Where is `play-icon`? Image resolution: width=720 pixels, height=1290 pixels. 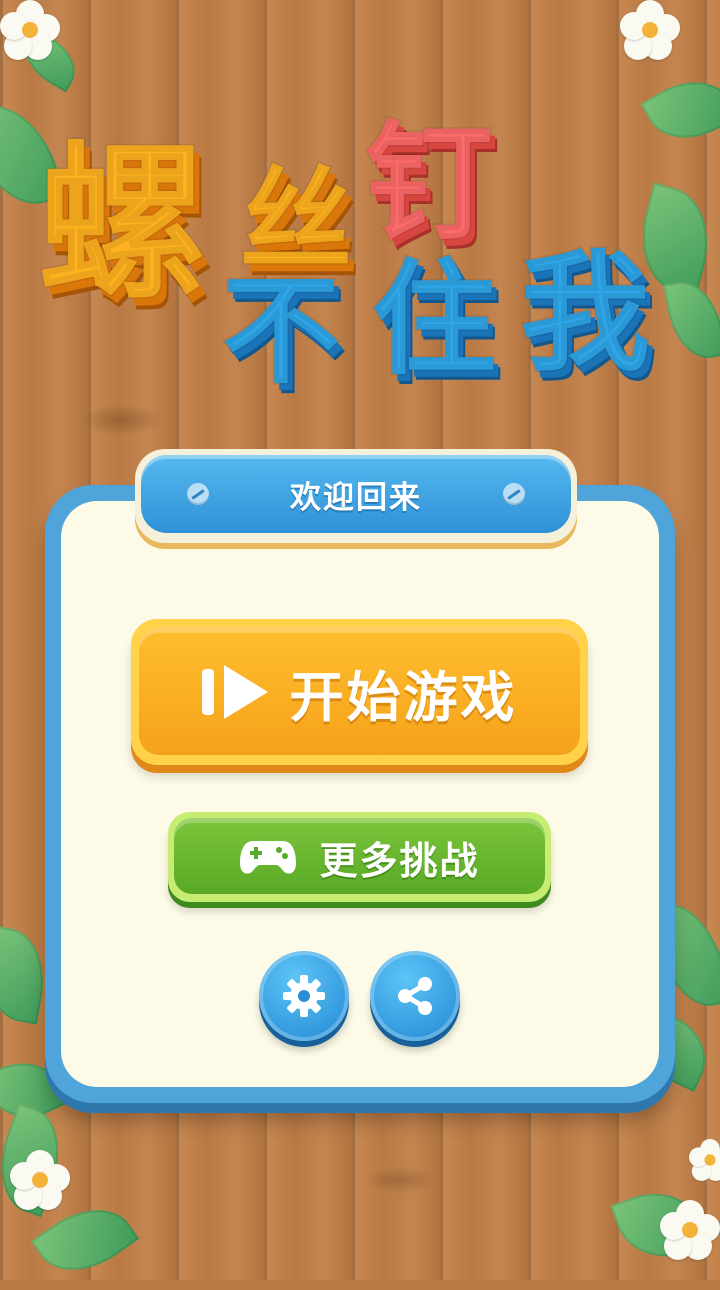 play-icon is located at coordinates (236, 692).